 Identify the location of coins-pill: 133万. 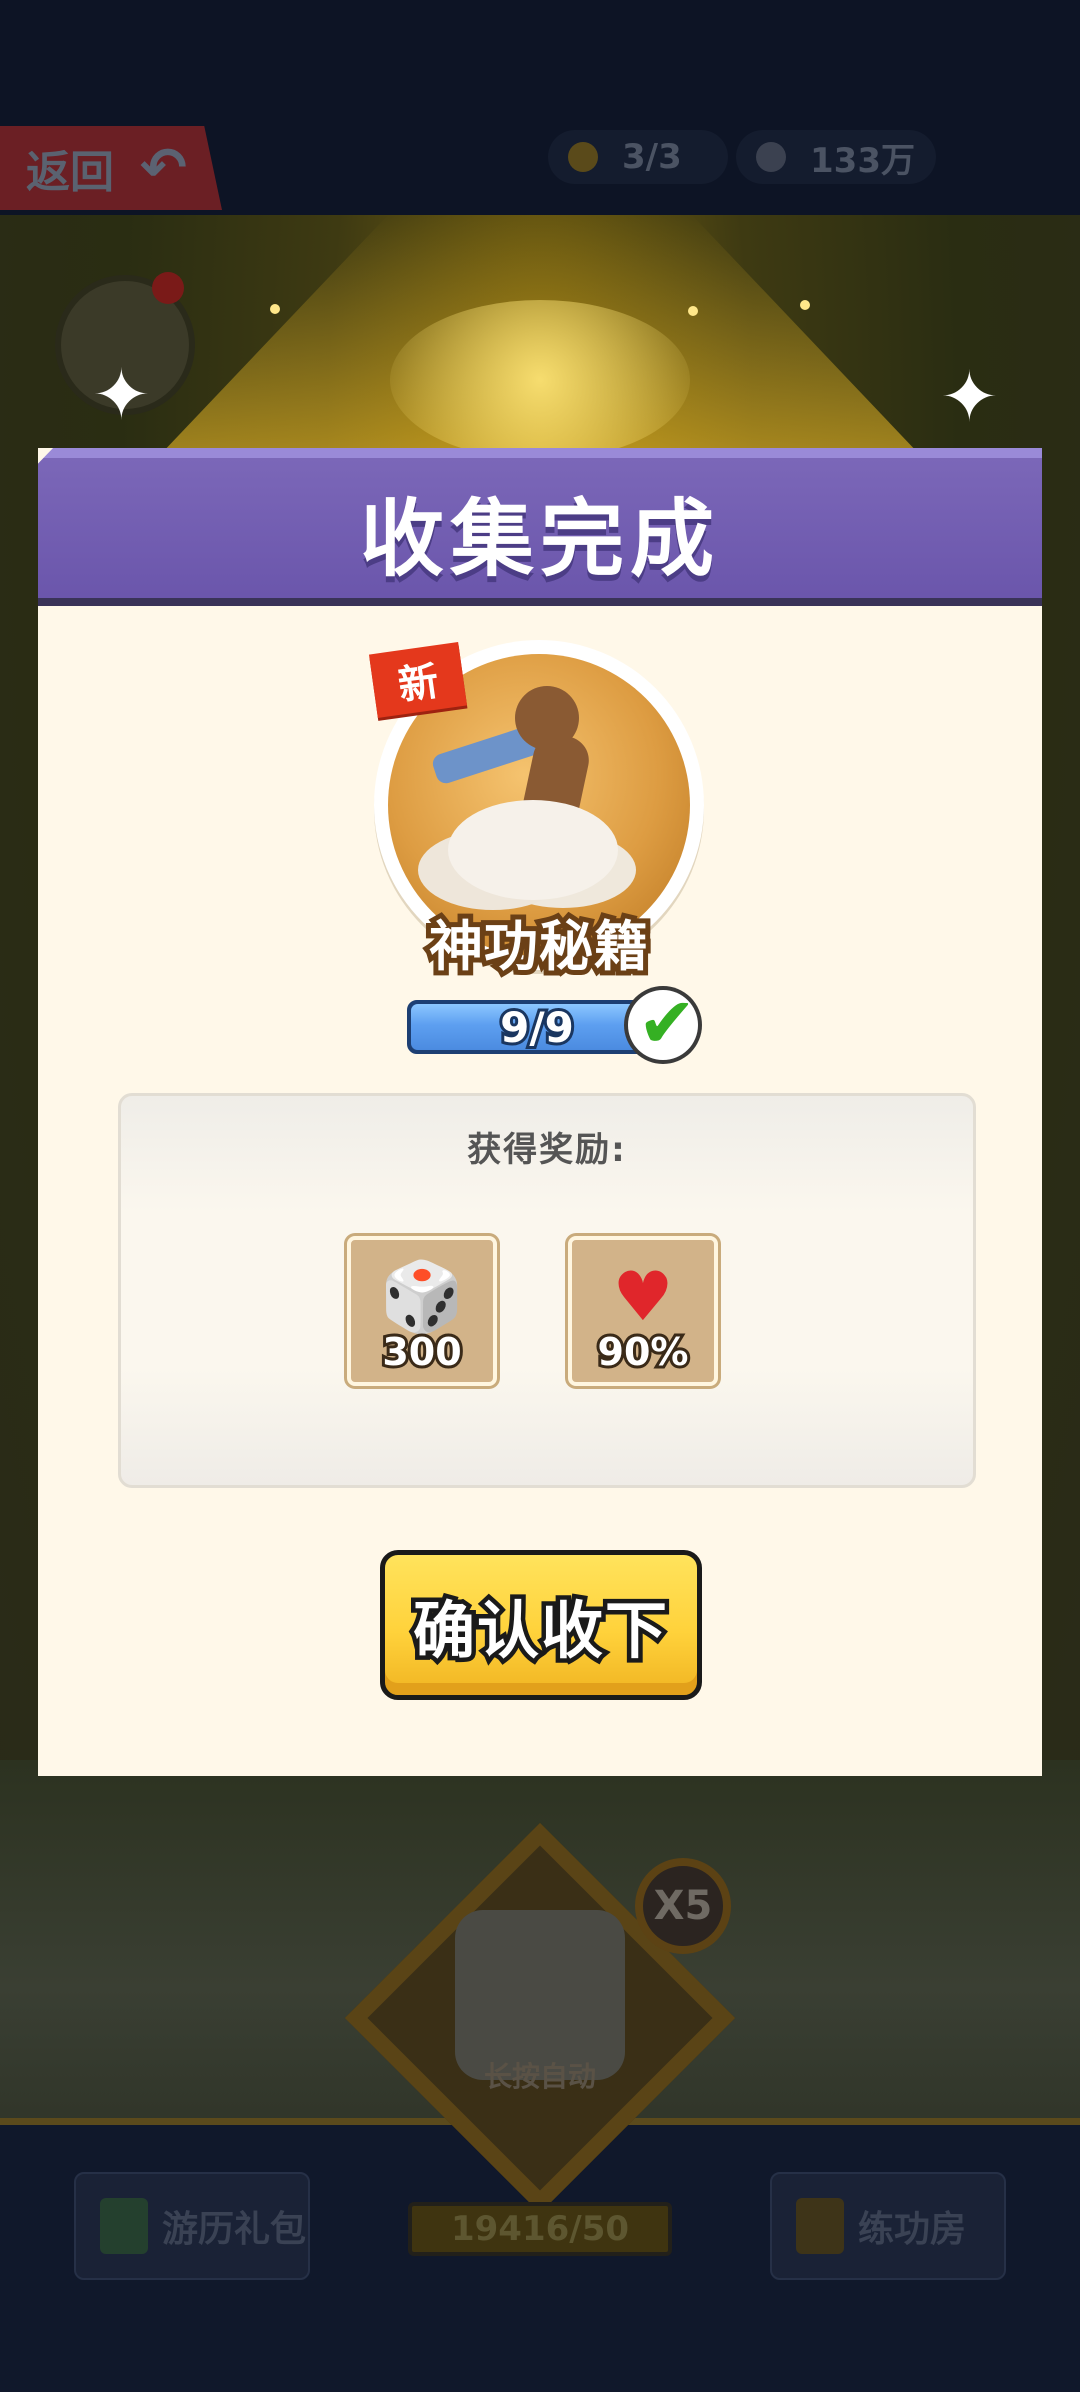
(836, 157).